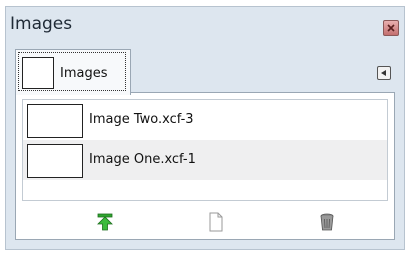 The height and width of the screenshot is (259, 411). I want to click on tab-images: Images, so click(73, 72).